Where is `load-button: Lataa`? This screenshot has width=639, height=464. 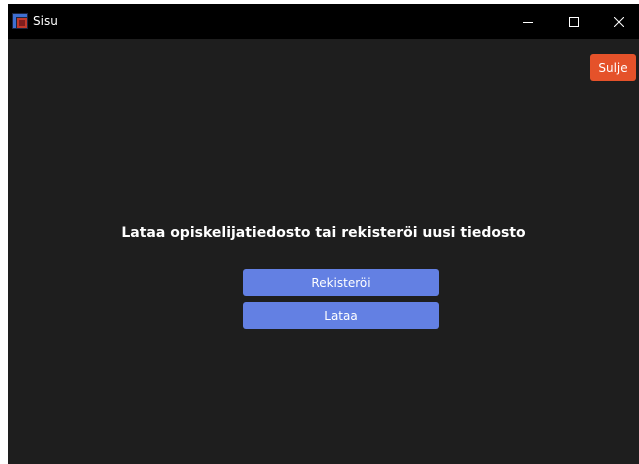
load-button: Lataa is located at coordinates (341, 315).